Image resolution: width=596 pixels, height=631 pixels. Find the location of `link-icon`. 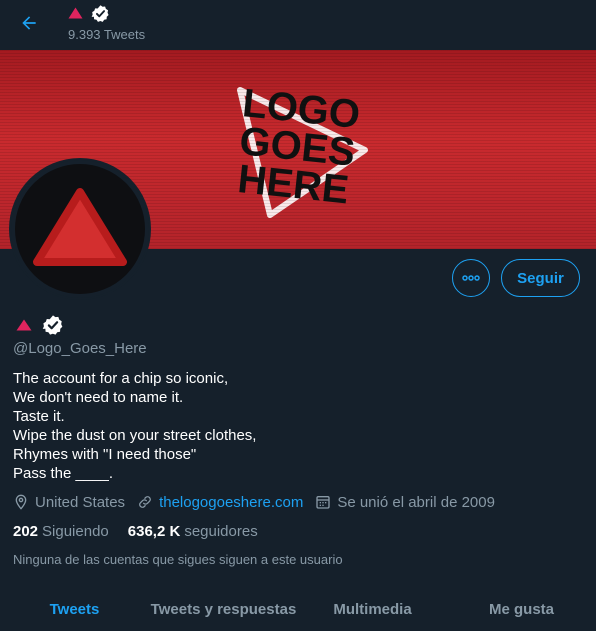

link-icon is located at coordinates (145, 502).